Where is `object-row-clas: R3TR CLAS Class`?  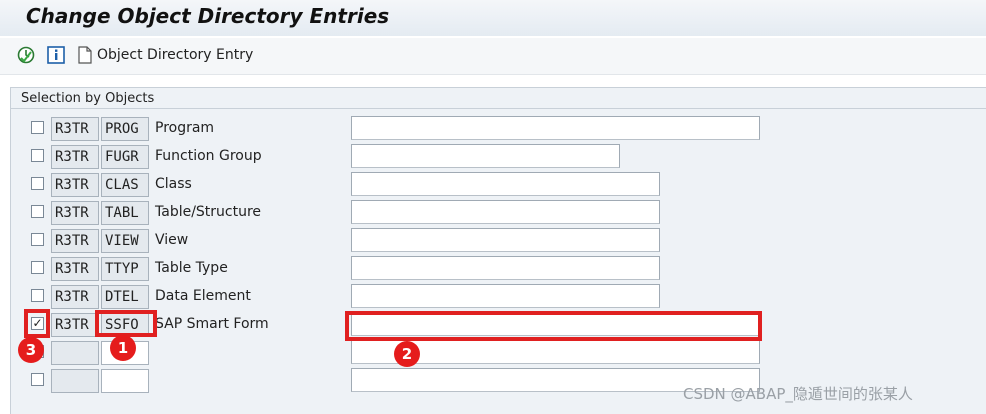
object-row-clas: R3TR CLAS Class is located at coordinates (498, 185).